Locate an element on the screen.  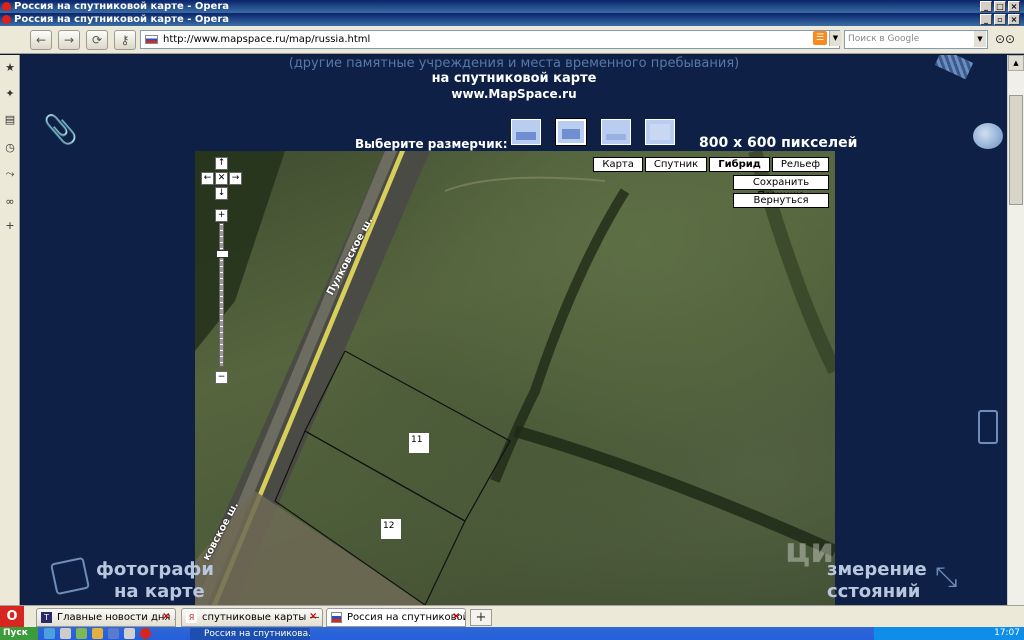
tab-news: T Главные новости дня ... × is located at coordinates (106, 617).